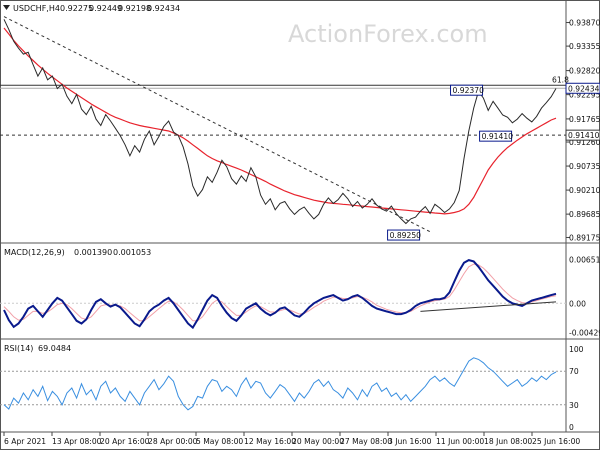 The image size is (600, 450). What do you see at coordinates (584, 237) in the screenshot?
I see `price-tick-label: 0.89175` at bounding box center [584, 237].